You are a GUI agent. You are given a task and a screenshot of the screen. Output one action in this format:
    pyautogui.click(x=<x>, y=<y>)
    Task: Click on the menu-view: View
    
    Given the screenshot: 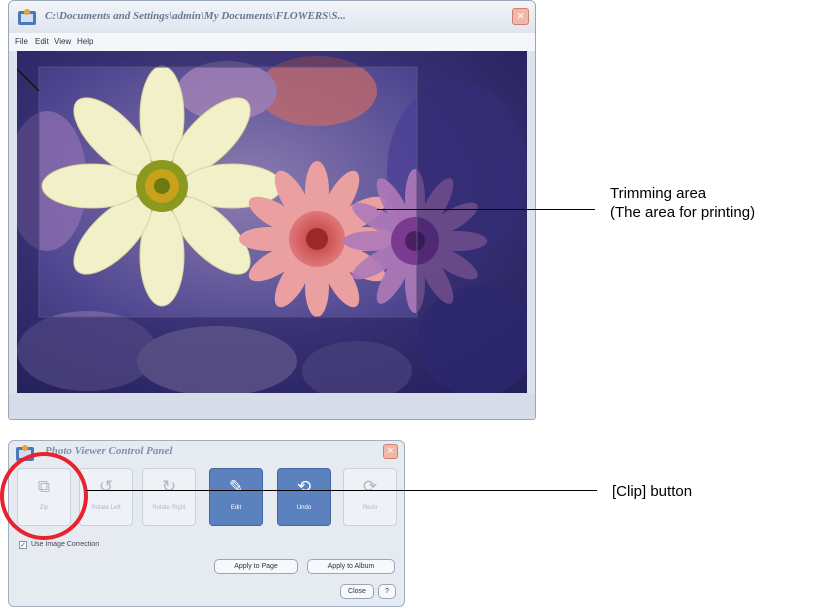 What is the action you would take?
    pyautogui.click(x=62, y=41)
    